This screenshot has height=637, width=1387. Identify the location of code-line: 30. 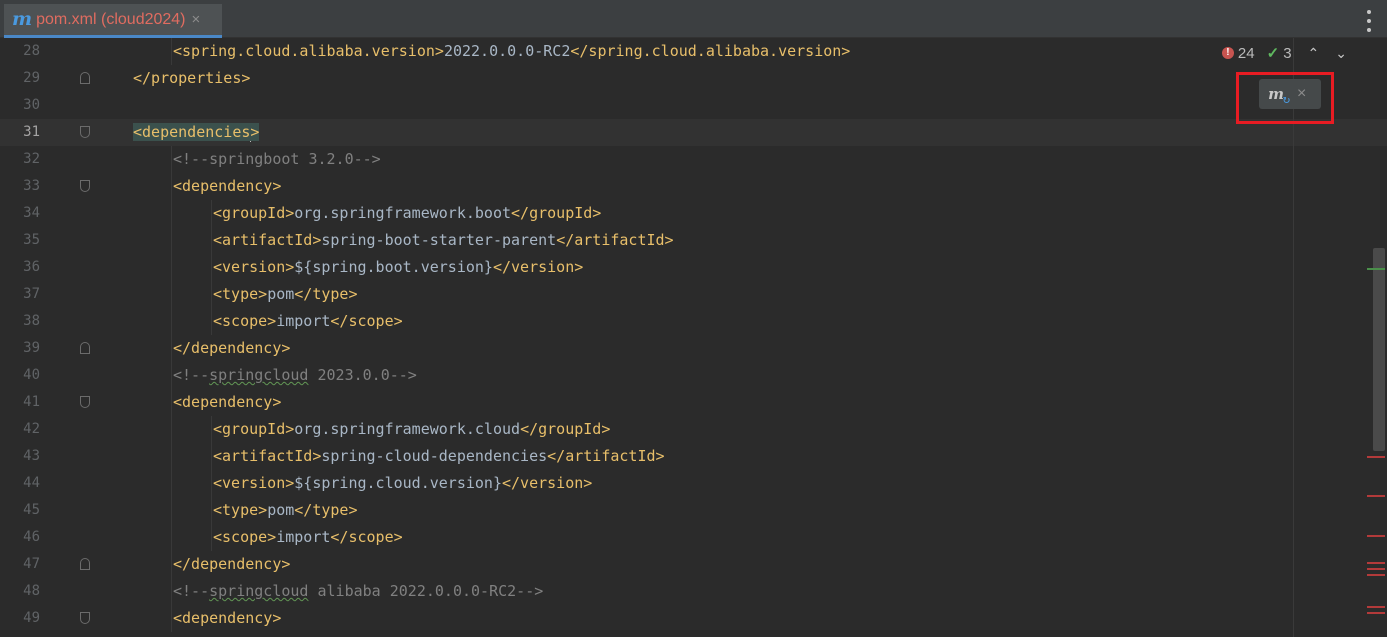
(693, 105).